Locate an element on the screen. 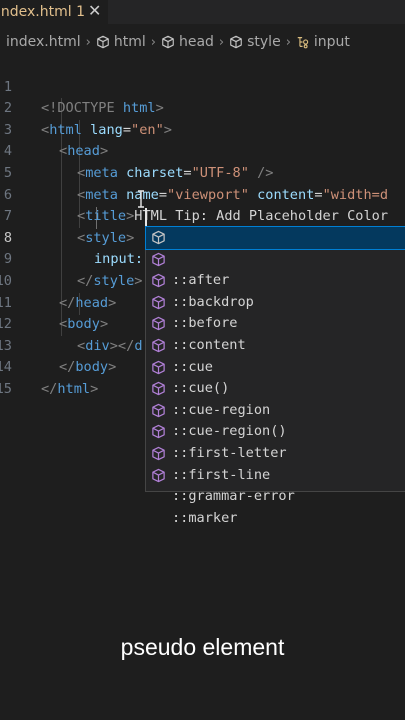 Image resolution: width=405 pixels, height=720 pixels. code-line: 5 <meta name="viewport" content="width=d is located at coordinates (202, 172).